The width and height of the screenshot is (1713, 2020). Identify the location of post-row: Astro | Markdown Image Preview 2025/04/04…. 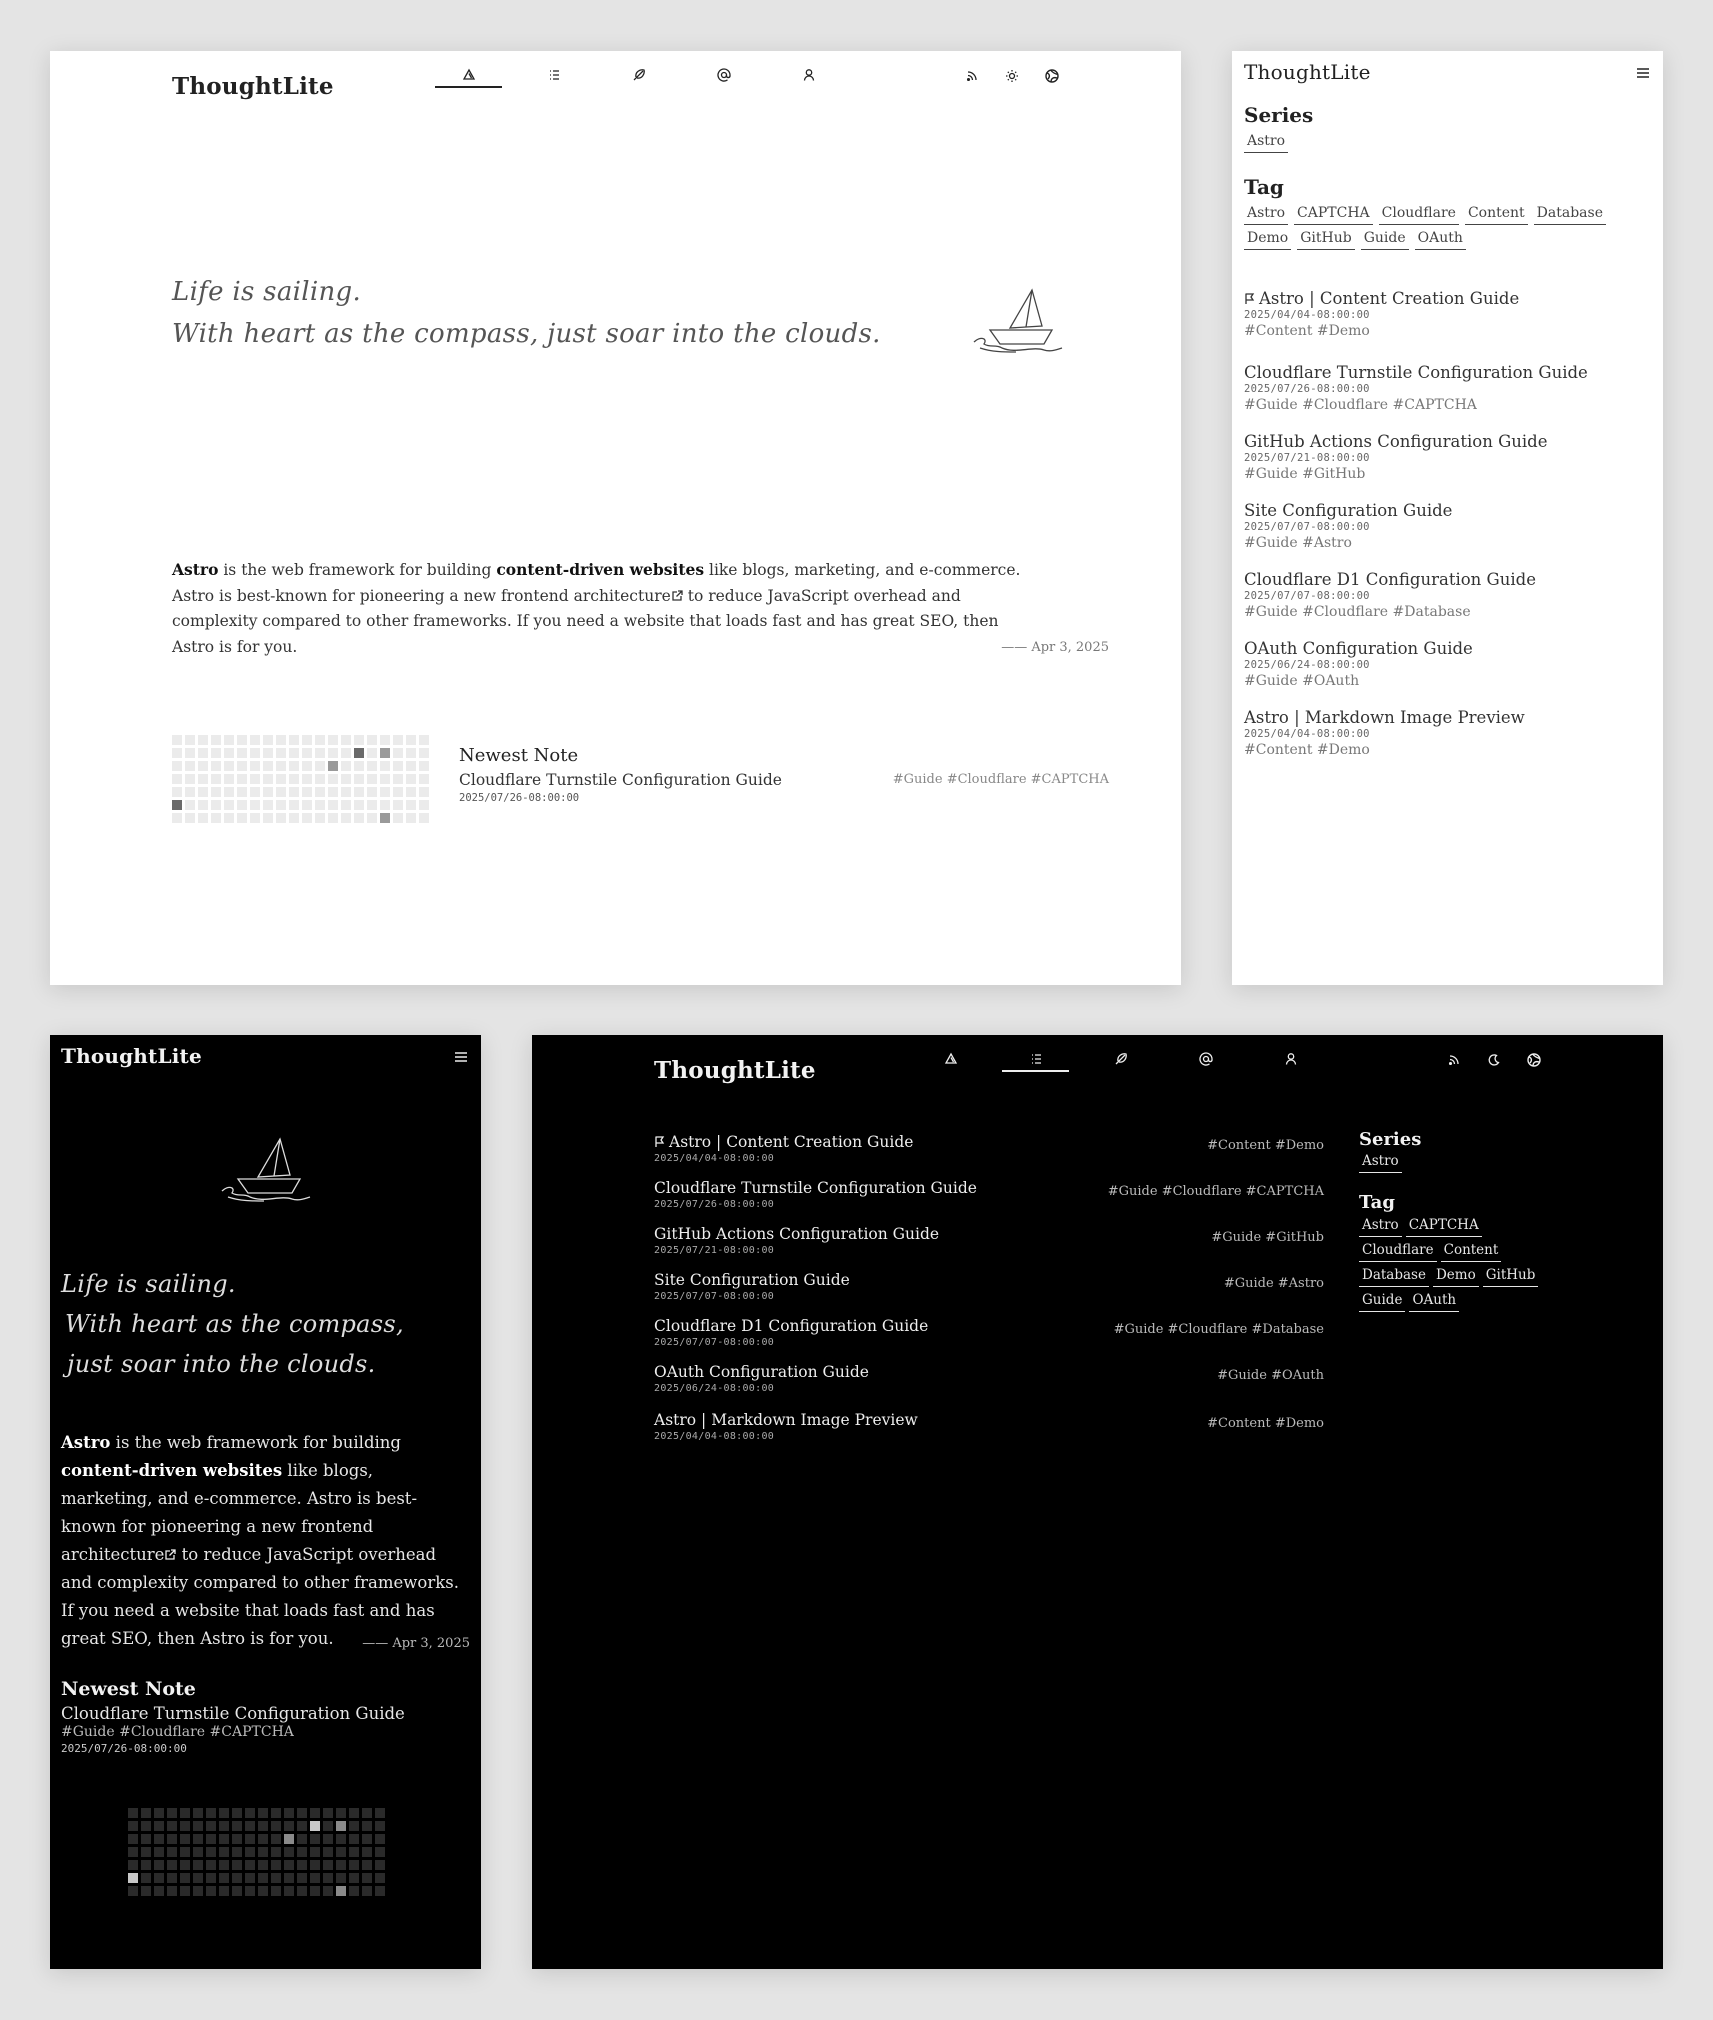
(989, 1433).